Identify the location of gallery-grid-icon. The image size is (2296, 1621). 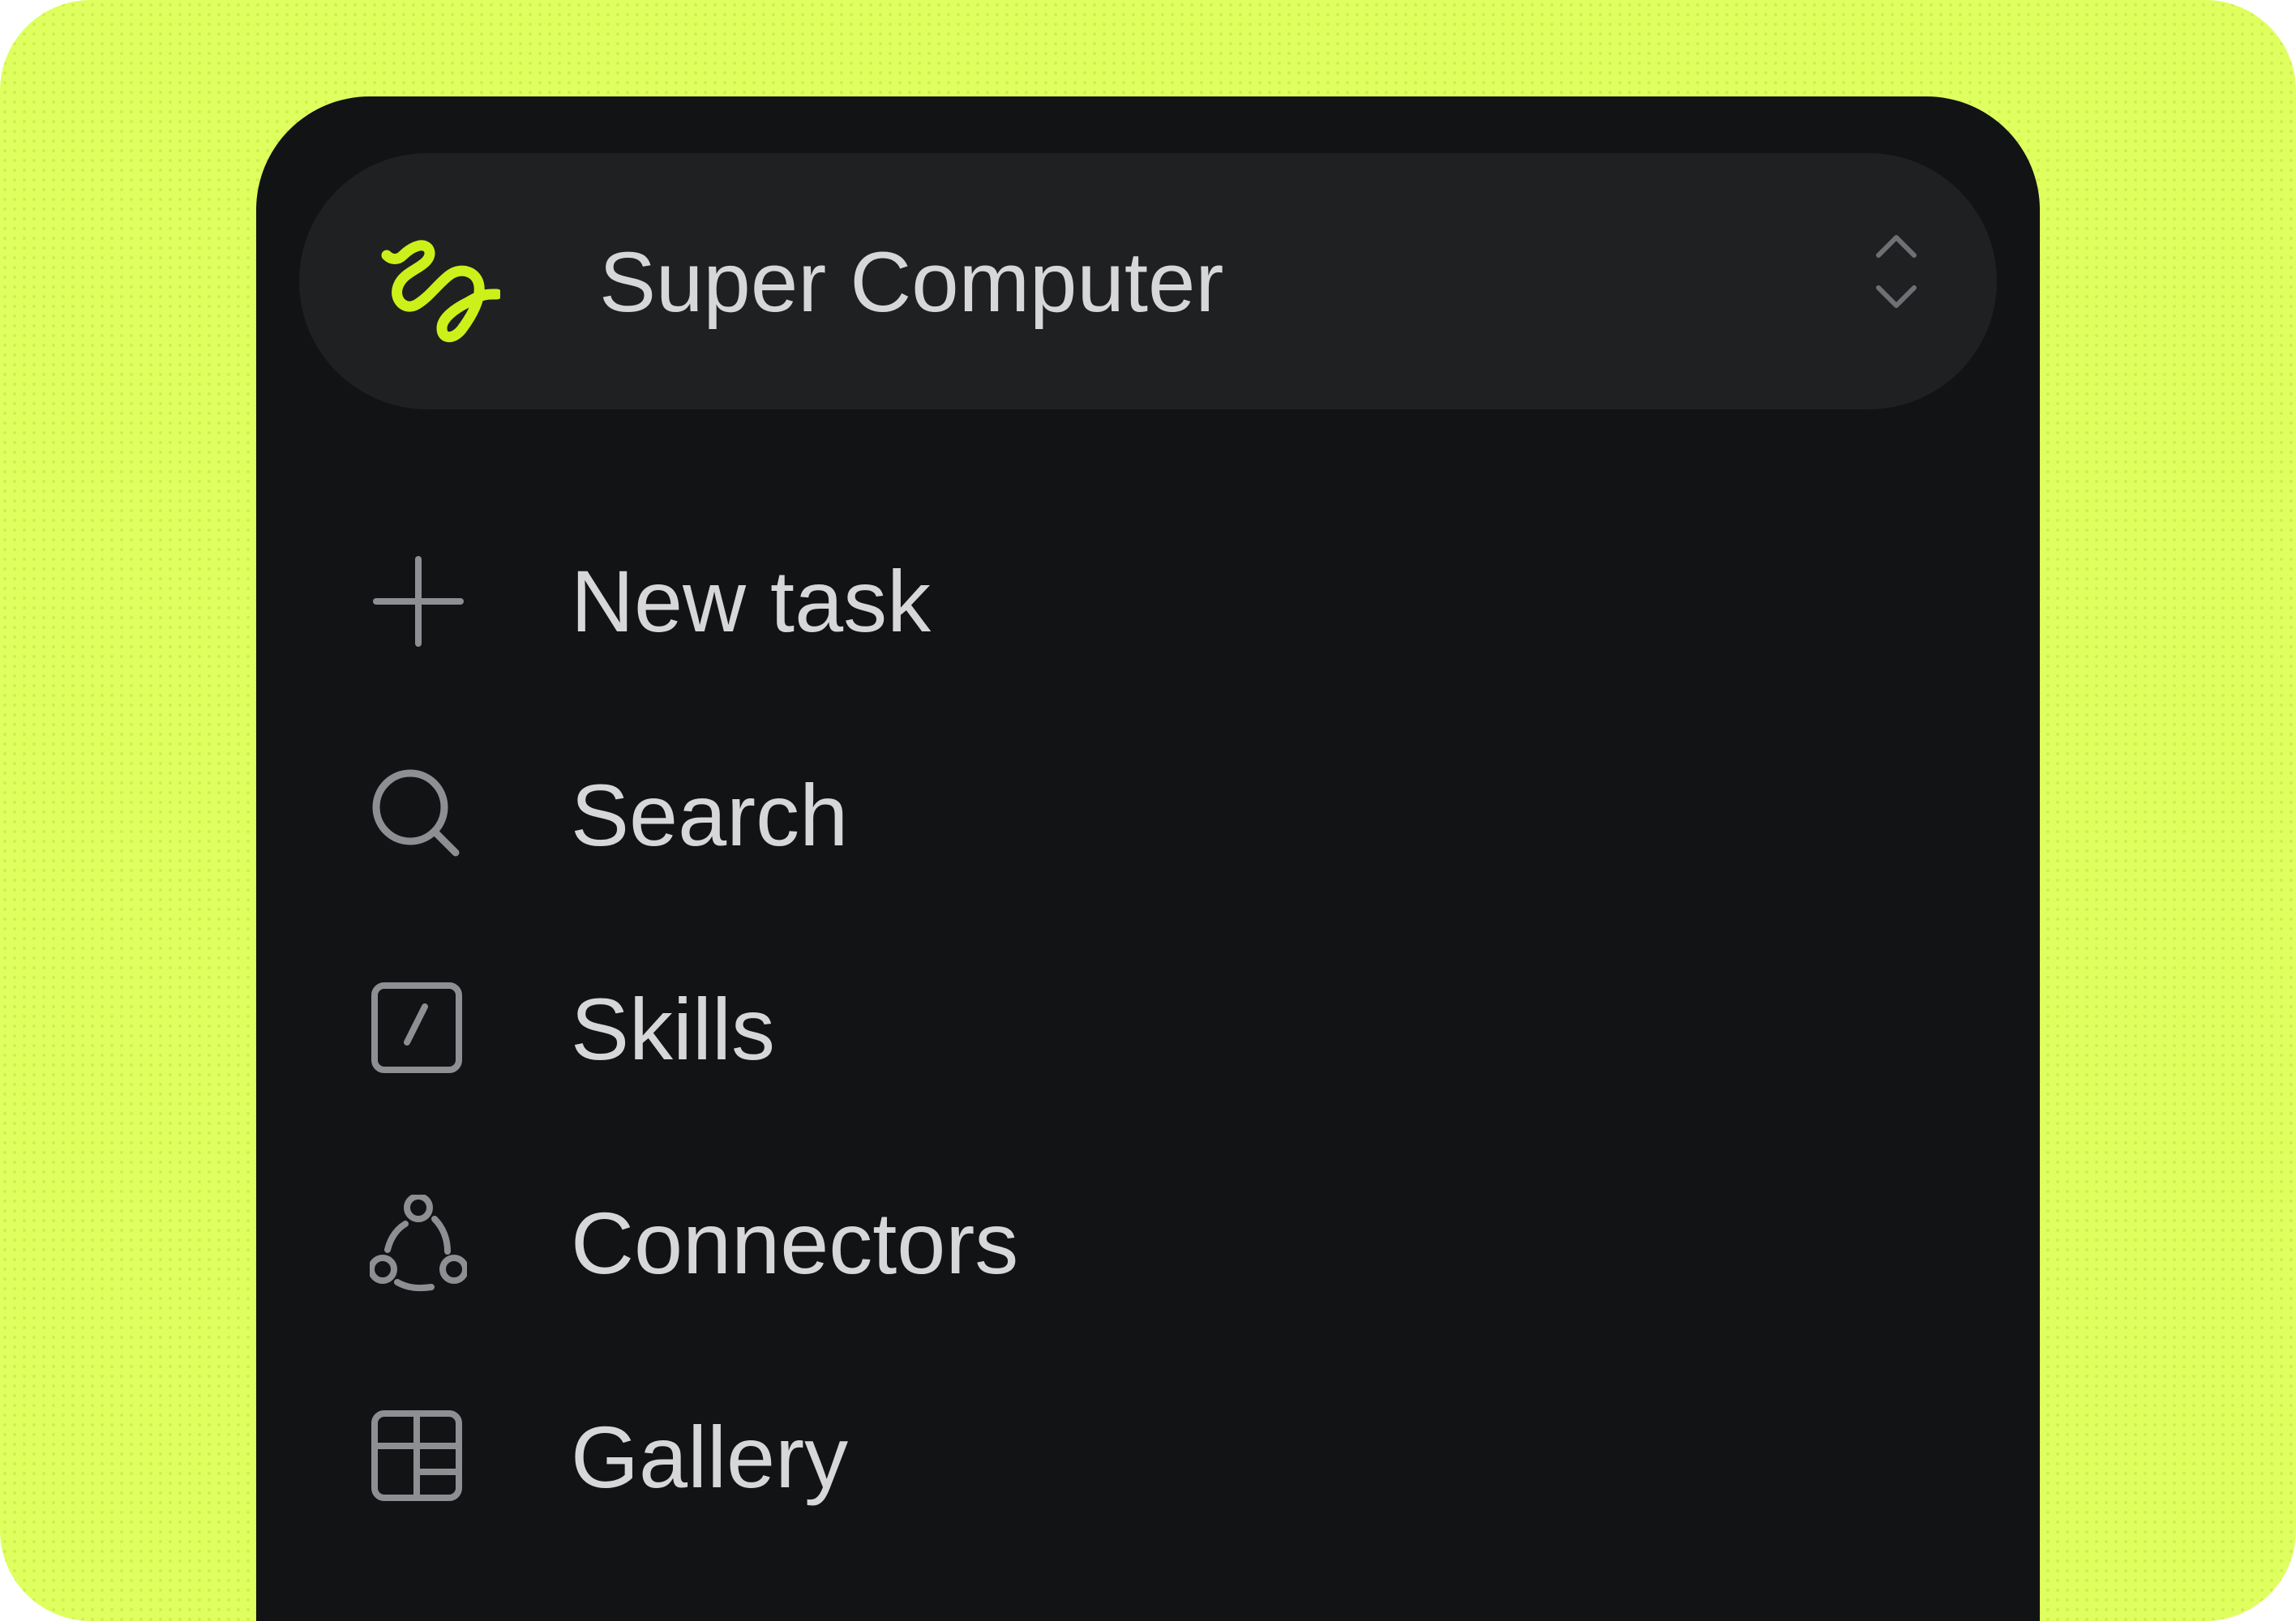
(416, 1456).